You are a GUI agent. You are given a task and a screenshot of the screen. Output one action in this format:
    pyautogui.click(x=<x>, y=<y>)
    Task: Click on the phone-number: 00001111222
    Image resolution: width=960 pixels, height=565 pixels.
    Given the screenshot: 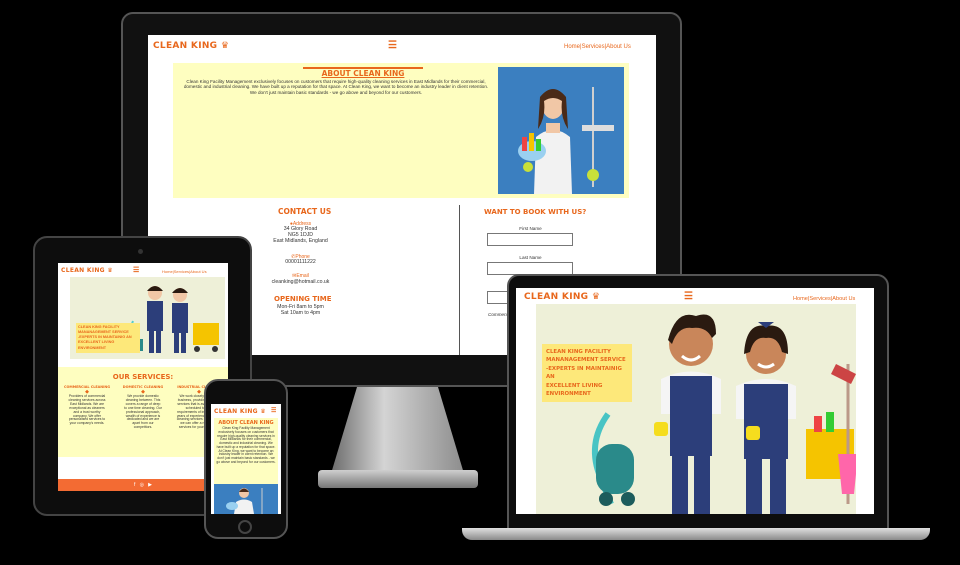 What is the action you would take?
    pyautogui.click(x=300, y=262)
    